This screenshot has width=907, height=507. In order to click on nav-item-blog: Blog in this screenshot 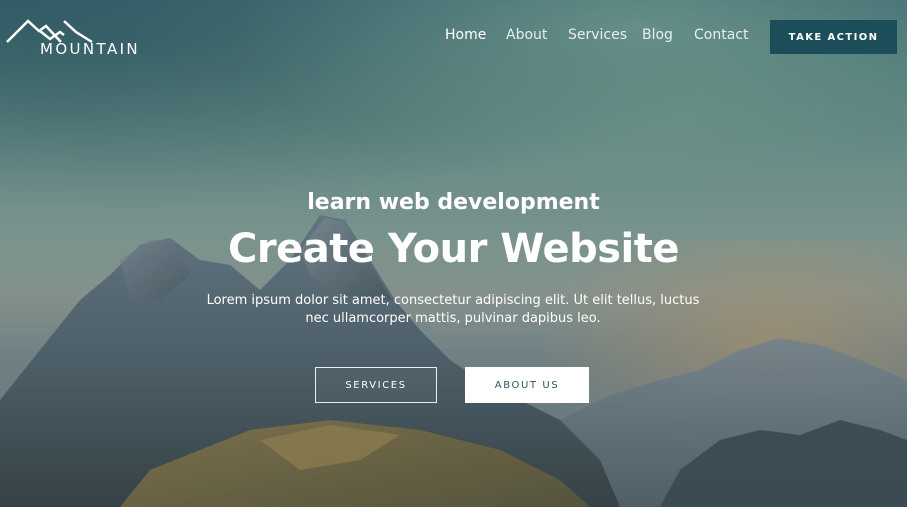, I will do `click(657, 35)`.